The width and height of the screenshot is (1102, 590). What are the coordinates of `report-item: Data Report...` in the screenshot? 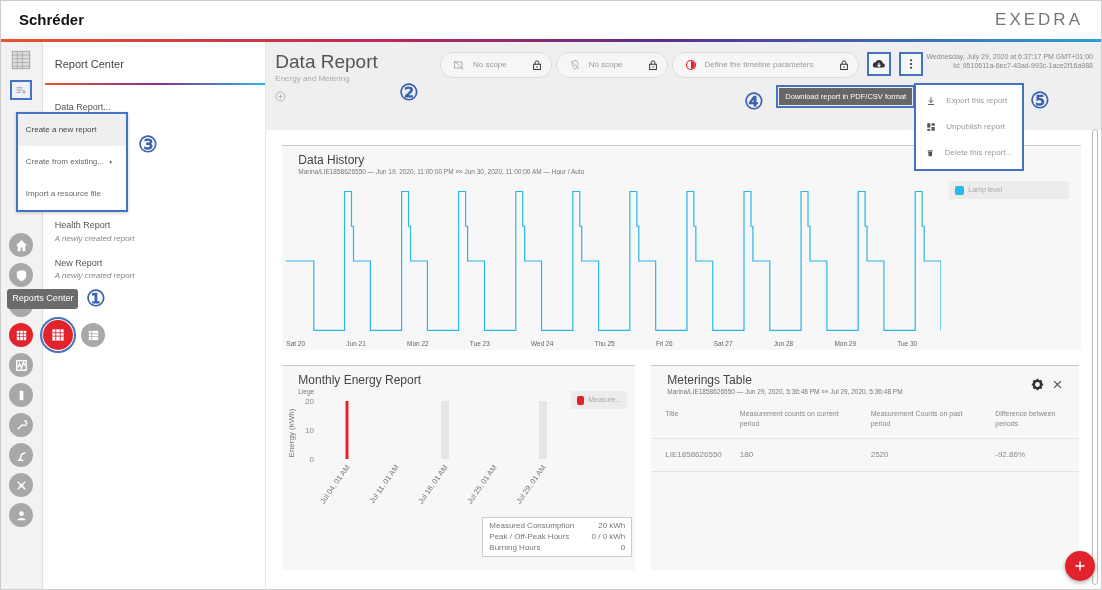 It's located at (154, 107).